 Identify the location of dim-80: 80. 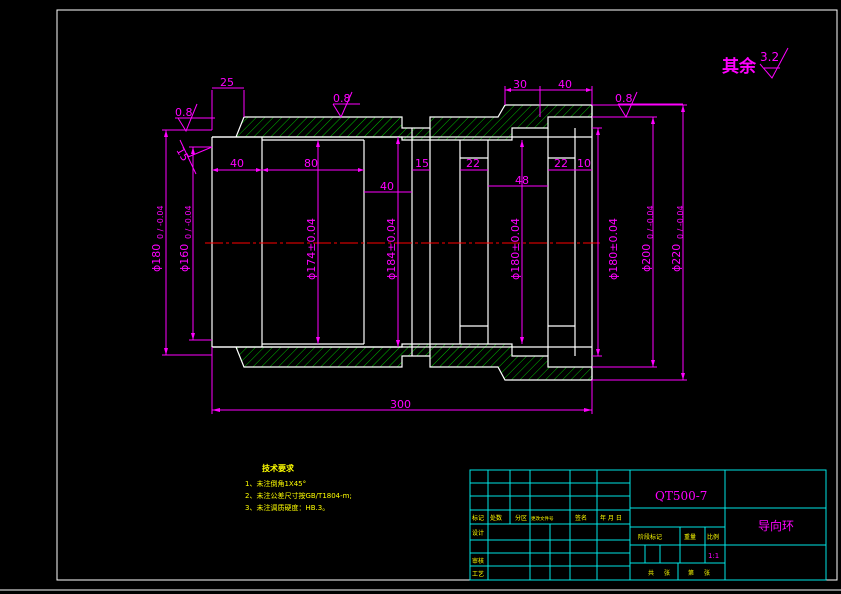
(311, 163).